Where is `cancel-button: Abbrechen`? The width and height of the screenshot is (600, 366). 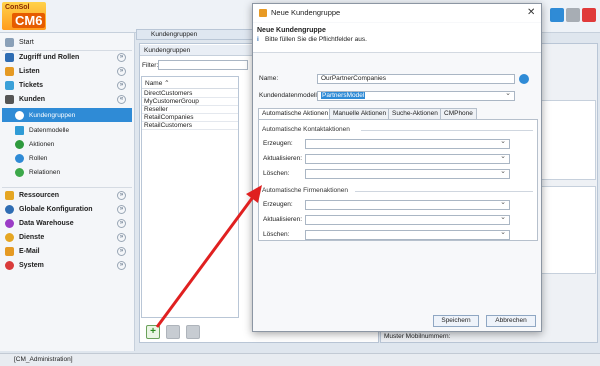
cancel-button: Abbrechen is located at coordinates (511, 321).